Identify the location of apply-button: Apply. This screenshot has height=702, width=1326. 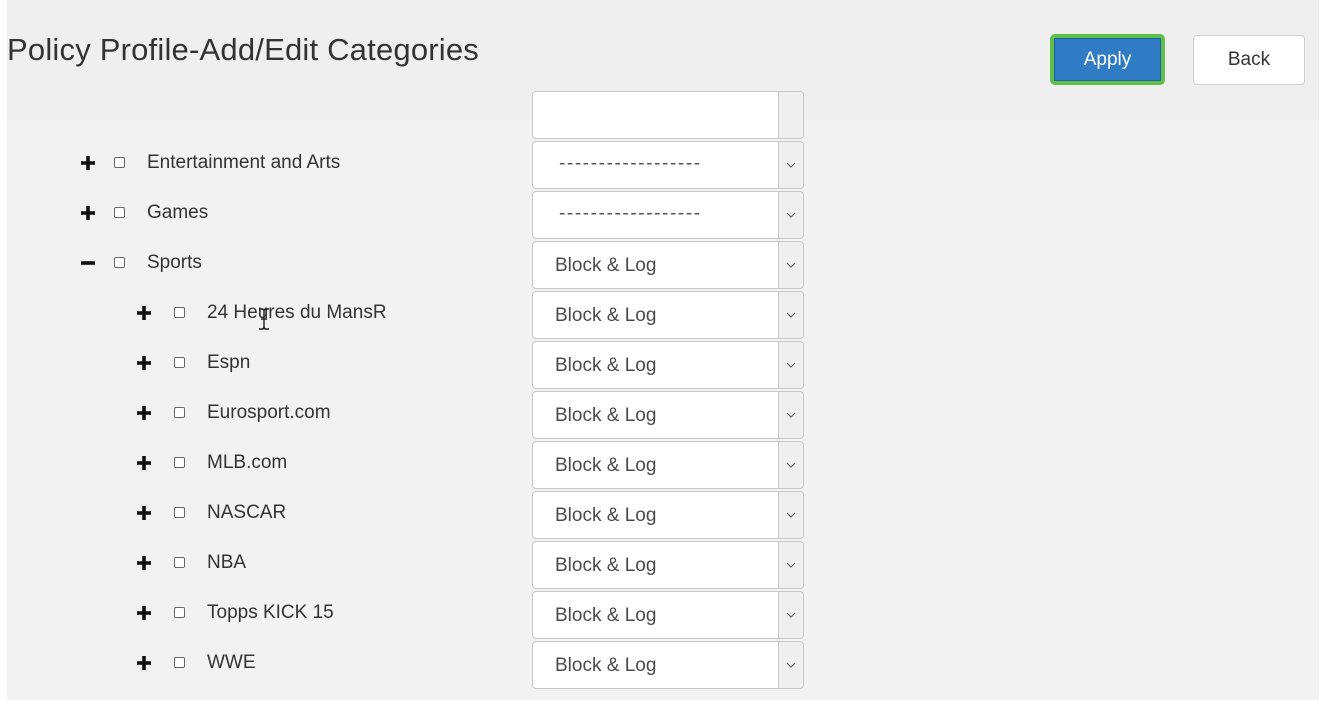
(1107, 59).